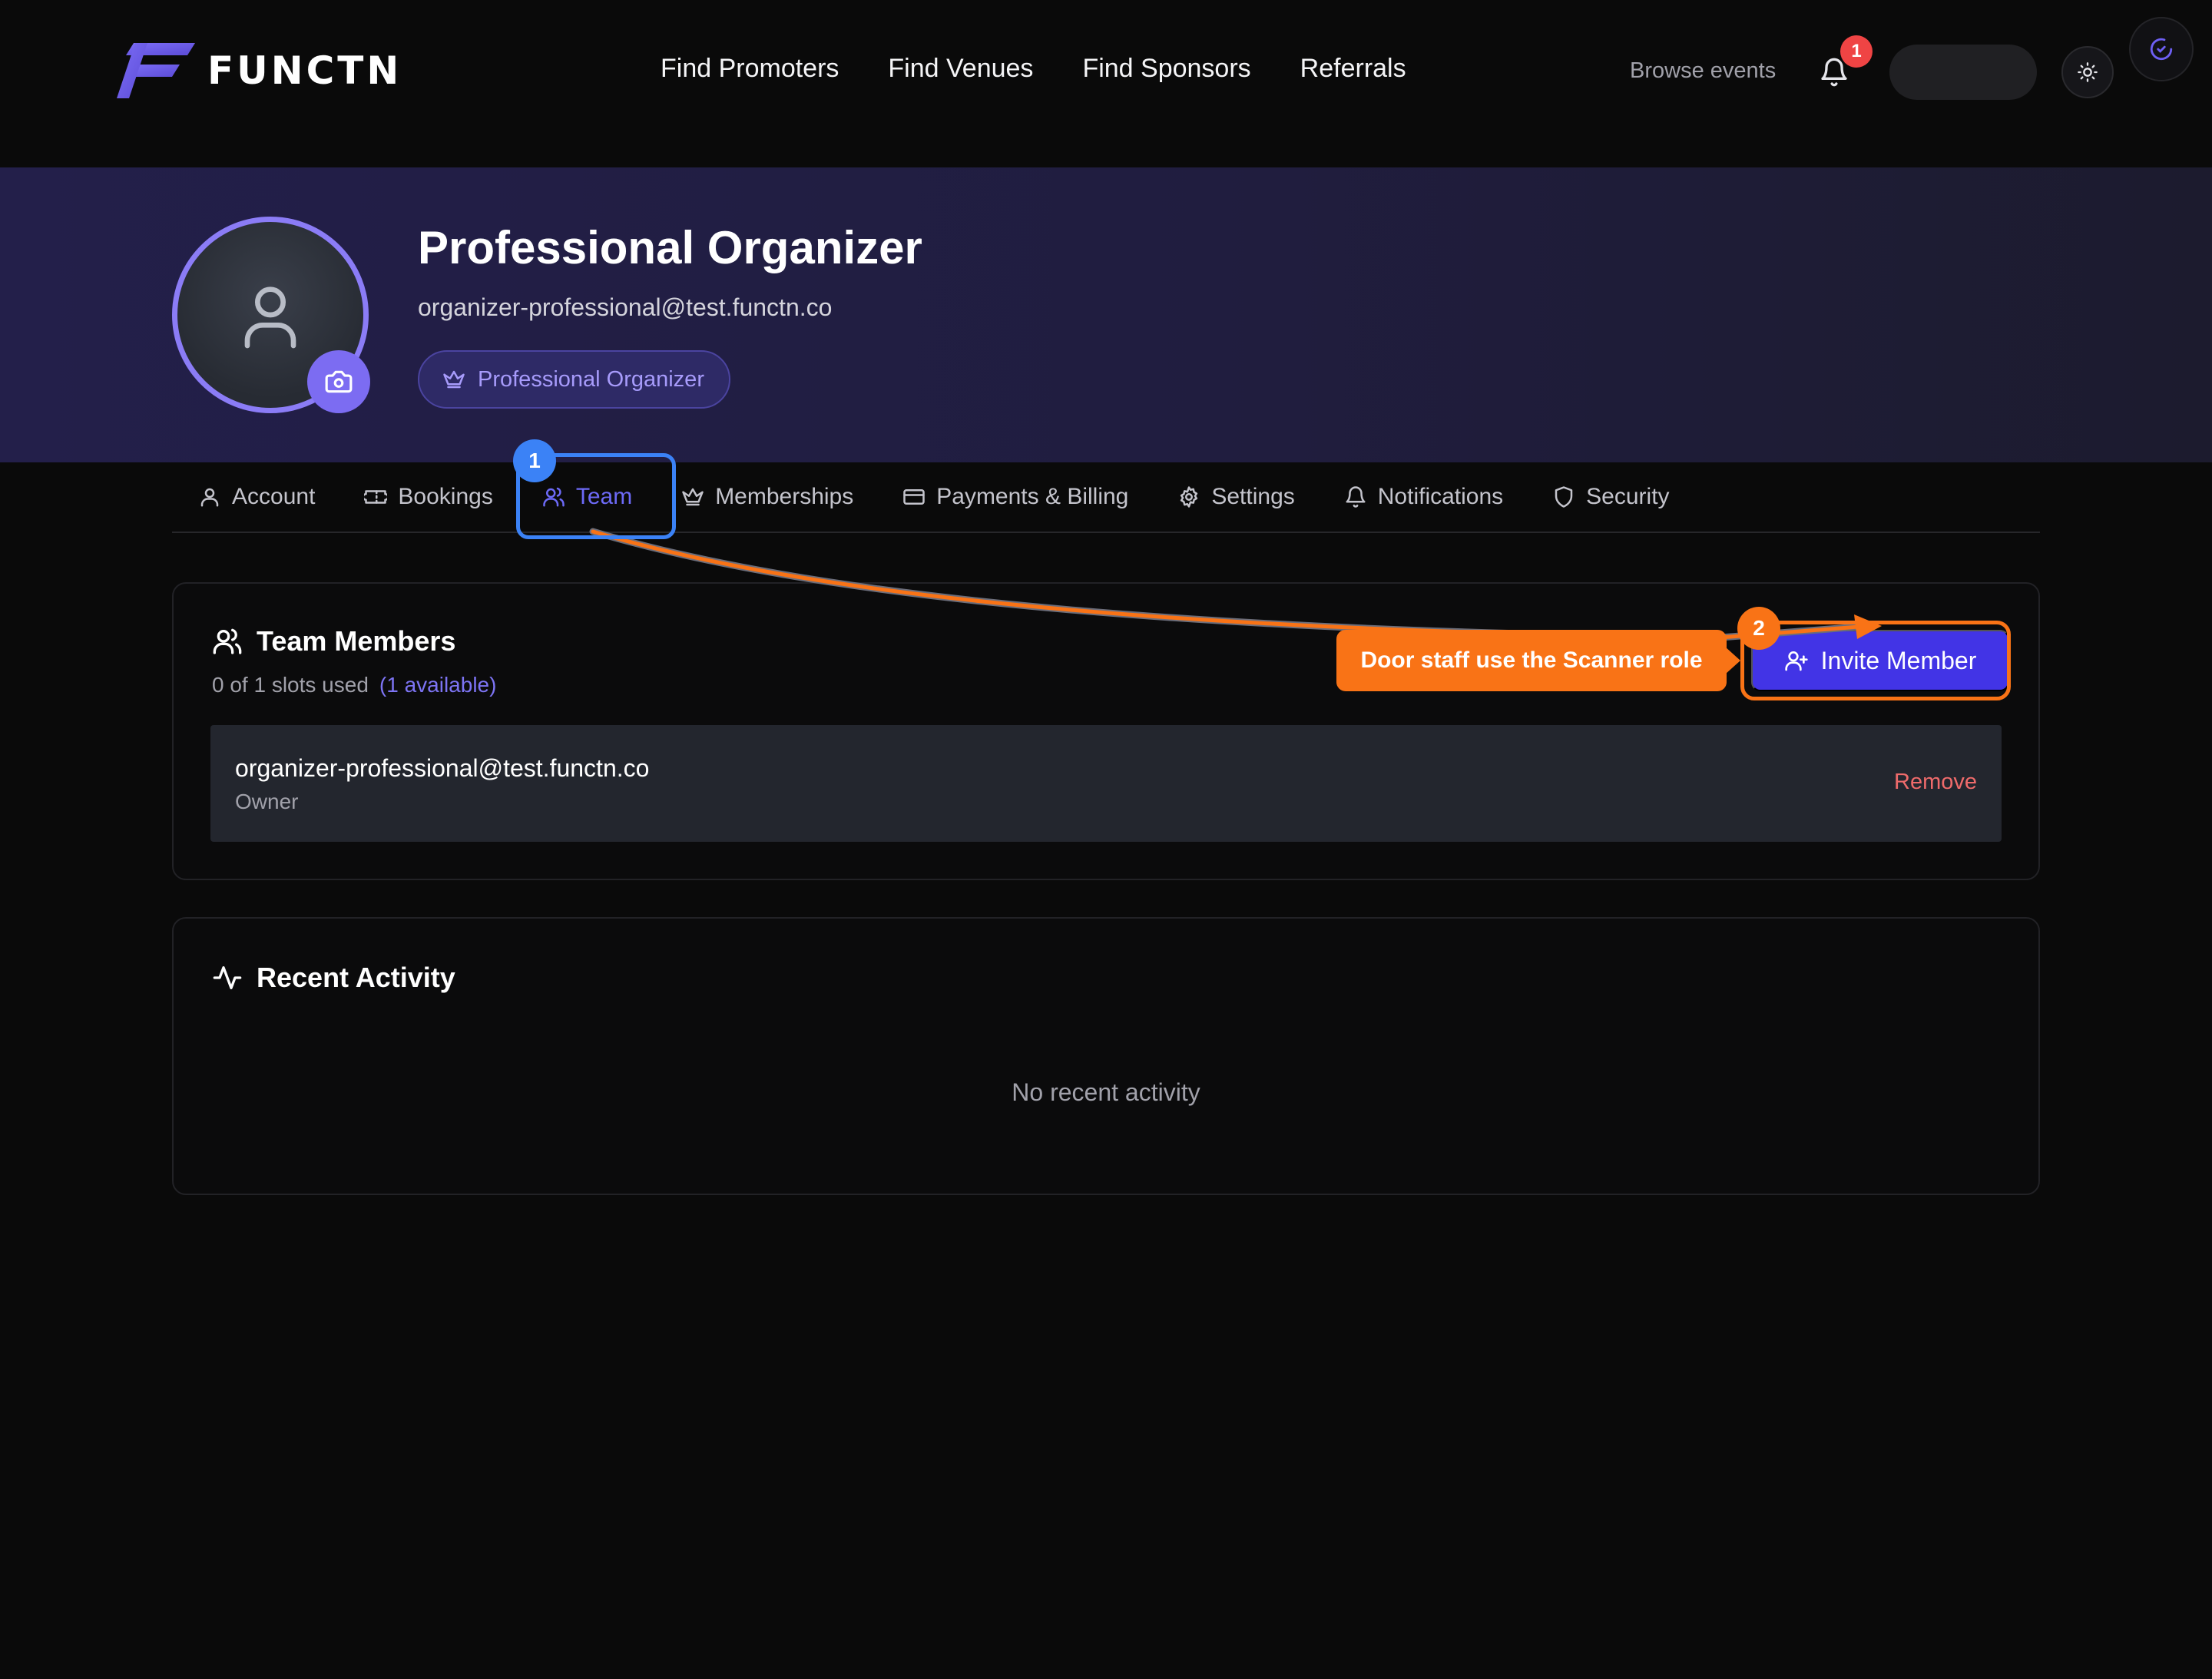 The height and width of the screenshot is (1679, 2212). What do you see at coordinates (438, 685) in the screenshot?
I see `slots-available-text: (1 available)` at bounding box center [438, 685].